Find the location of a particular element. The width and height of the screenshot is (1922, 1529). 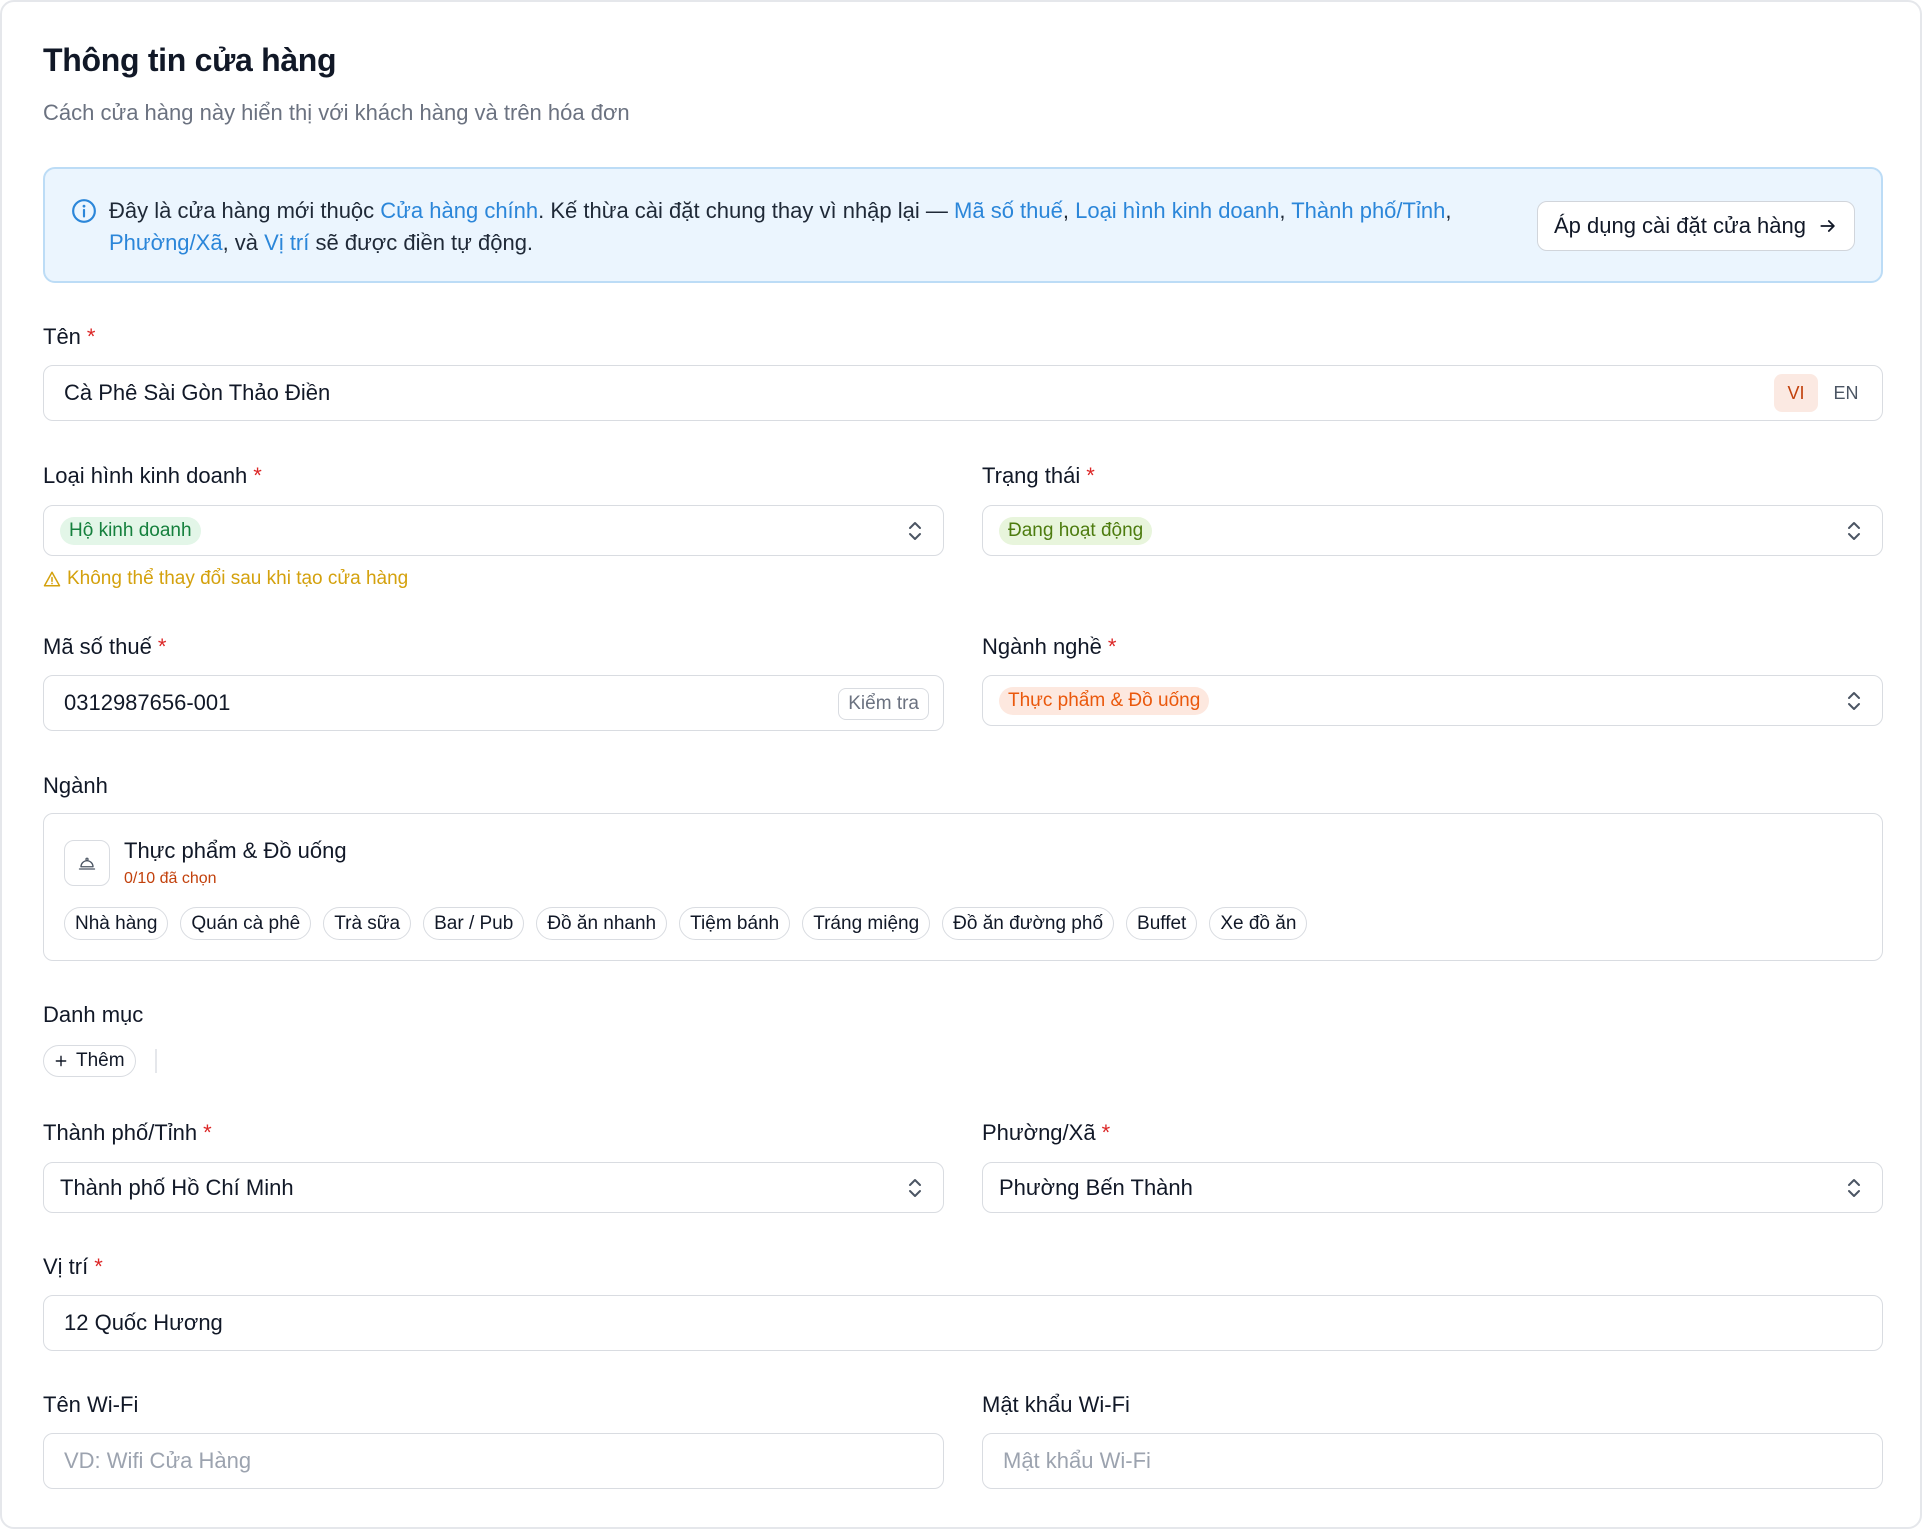

banner-text-part: sẽ được điền tự động. is located at coordinates (421, 242).